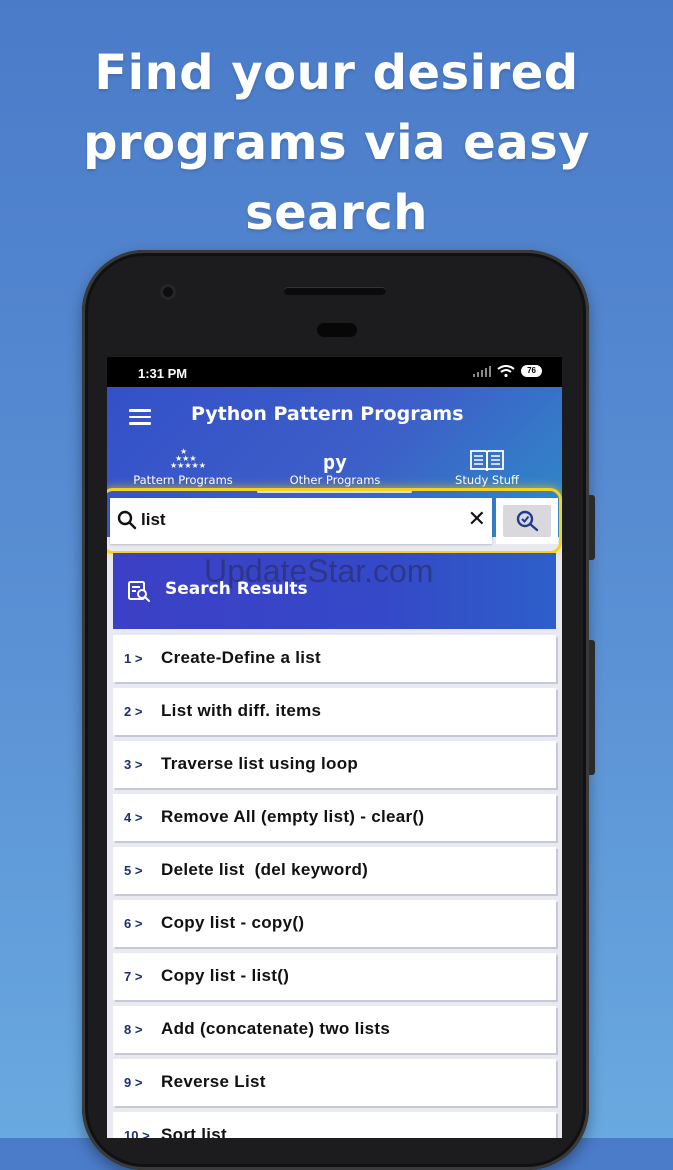 The image size is (673, 1170). I want to click on results-icon, so click(139, 591).